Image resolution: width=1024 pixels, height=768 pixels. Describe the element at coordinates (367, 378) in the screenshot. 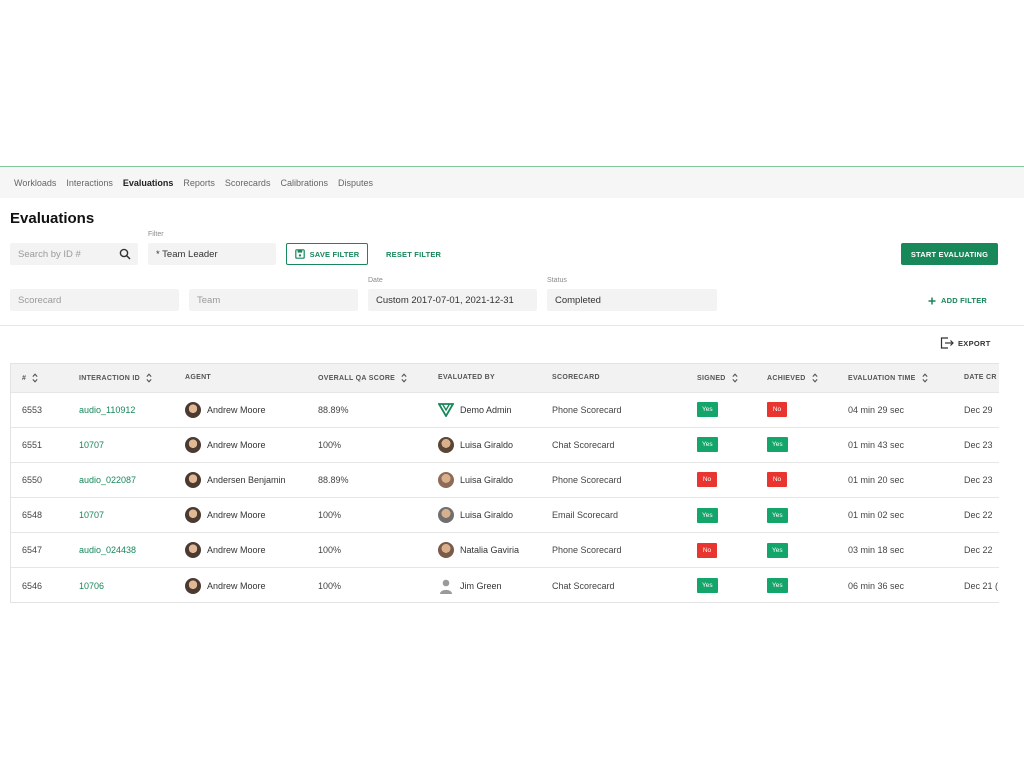

I see `col-header-qa-score: OVERALL QA SCORE` at that location.